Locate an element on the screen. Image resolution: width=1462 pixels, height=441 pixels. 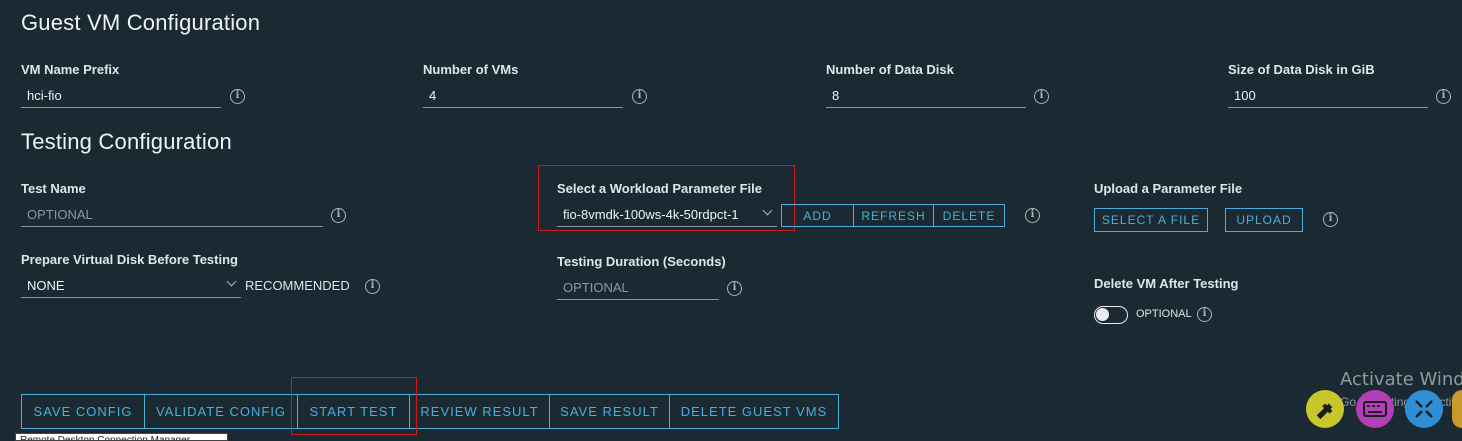
delete-vm-label: Delete VM After Testing is located at coordinates (1166, 283).